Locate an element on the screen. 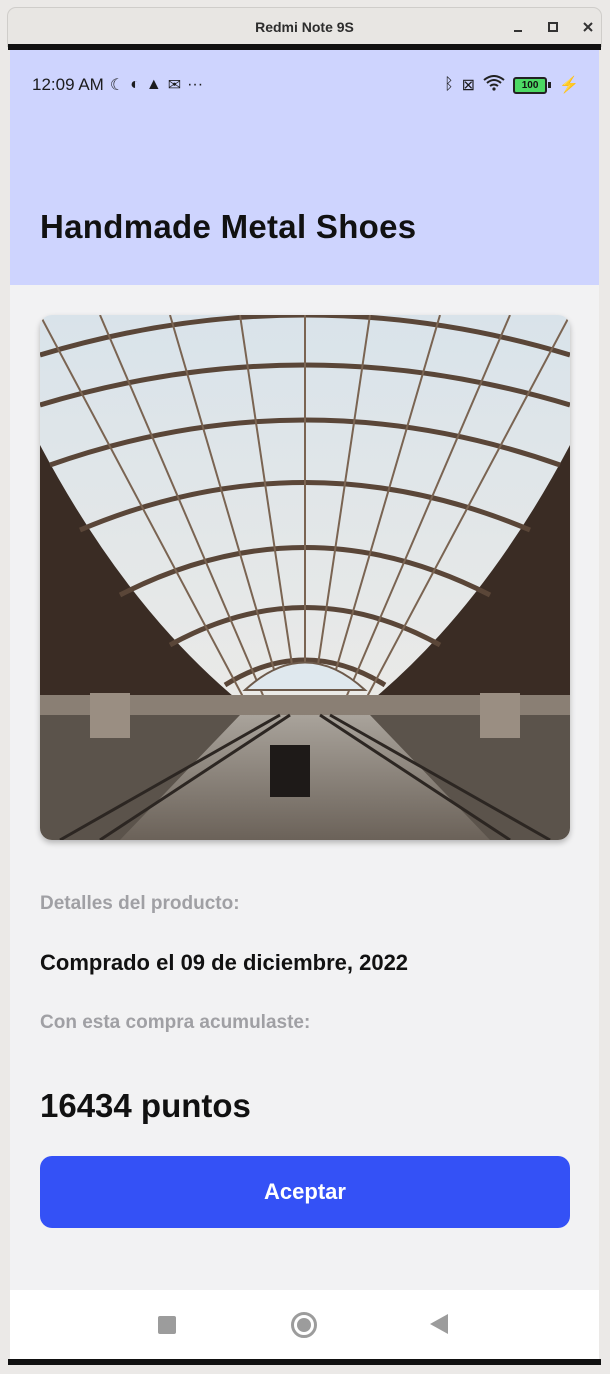 This screenshot has height=1374, width=610. battery-icon: 100 is located at coordinates (532, 85).